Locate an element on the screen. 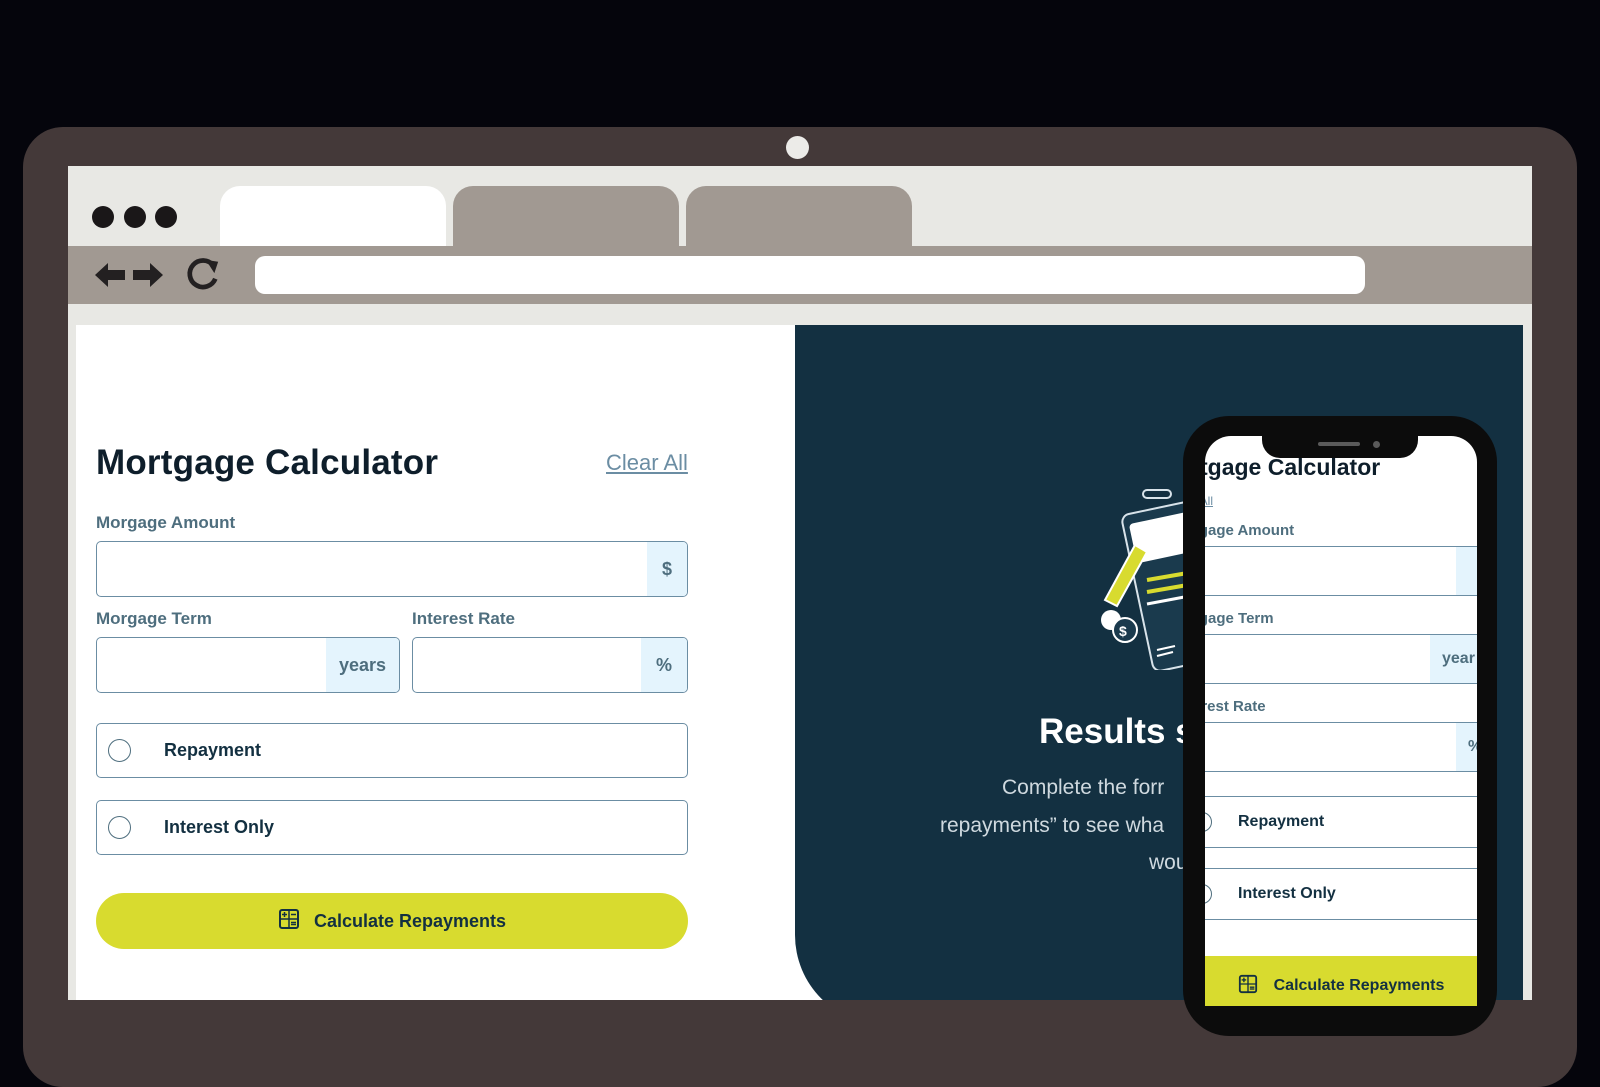 This screenshot has height=1087, width=1600. years-suffix: years is located at coordinates (362, 665).